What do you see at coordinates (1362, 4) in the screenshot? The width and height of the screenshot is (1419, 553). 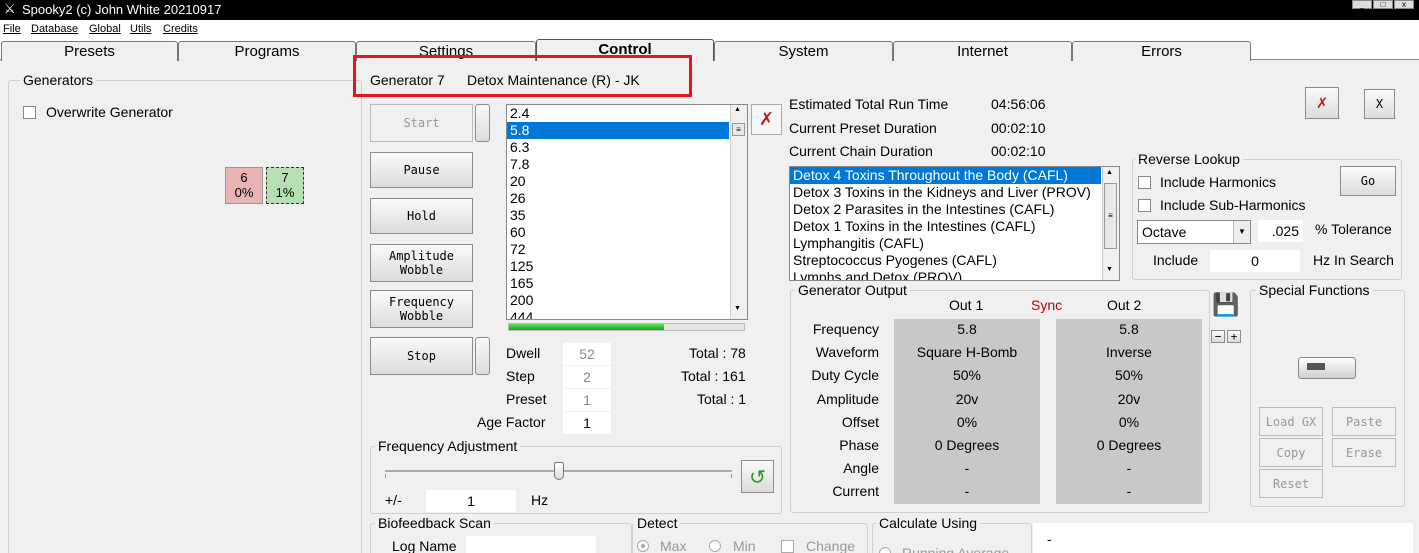 I see `minimize-button: _` at bounding box center [1362, 4].